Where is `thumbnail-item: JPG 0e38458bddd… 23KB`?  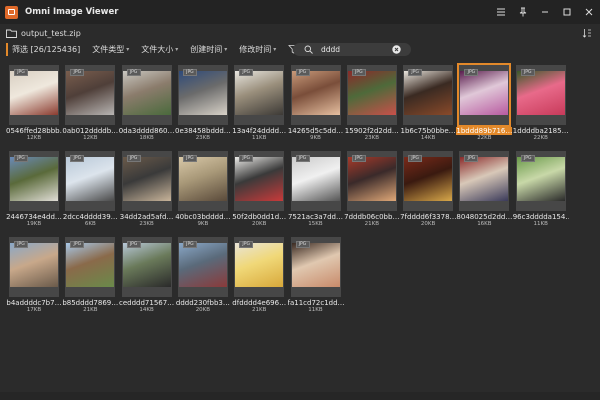
thumbnail-item: JPG 0e38458bddd… 23KB is located at coordinates (202, 105).